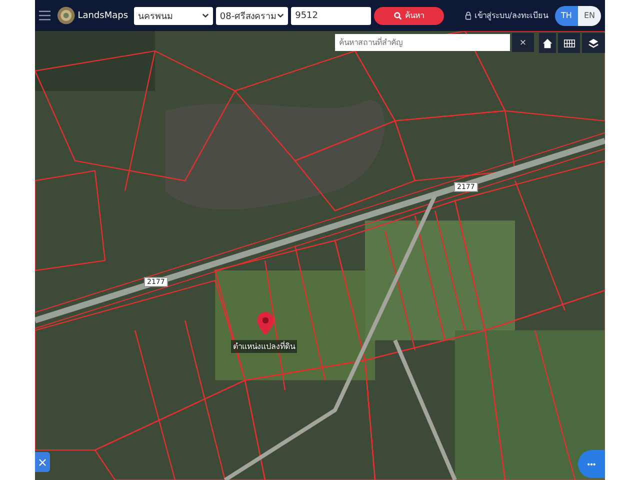 Image resolution: width=640 pixels, height=480 pixels. What do you see at coordinates (331, 15) in the screenshot?
I see `parcel-number-field: 9512` at bounding box center [331, 15].